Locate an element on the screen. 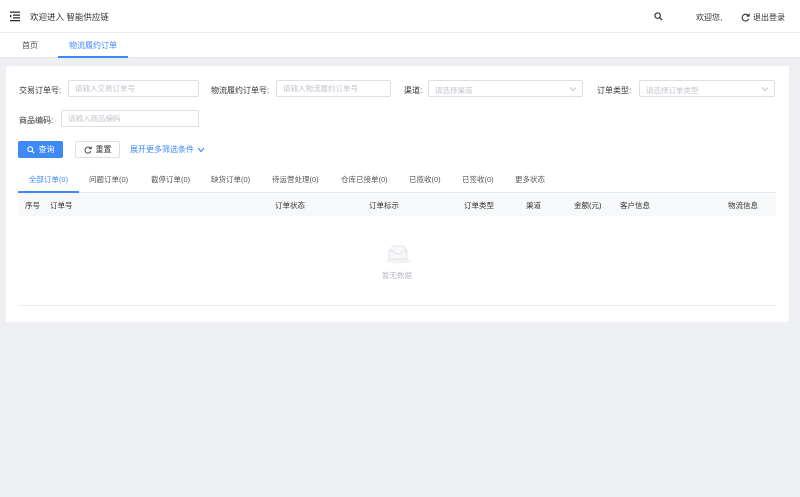 Image resolution: width=800 pixels, height=497 pixels. query-button: 查询 is located at coordinates (40, 149).